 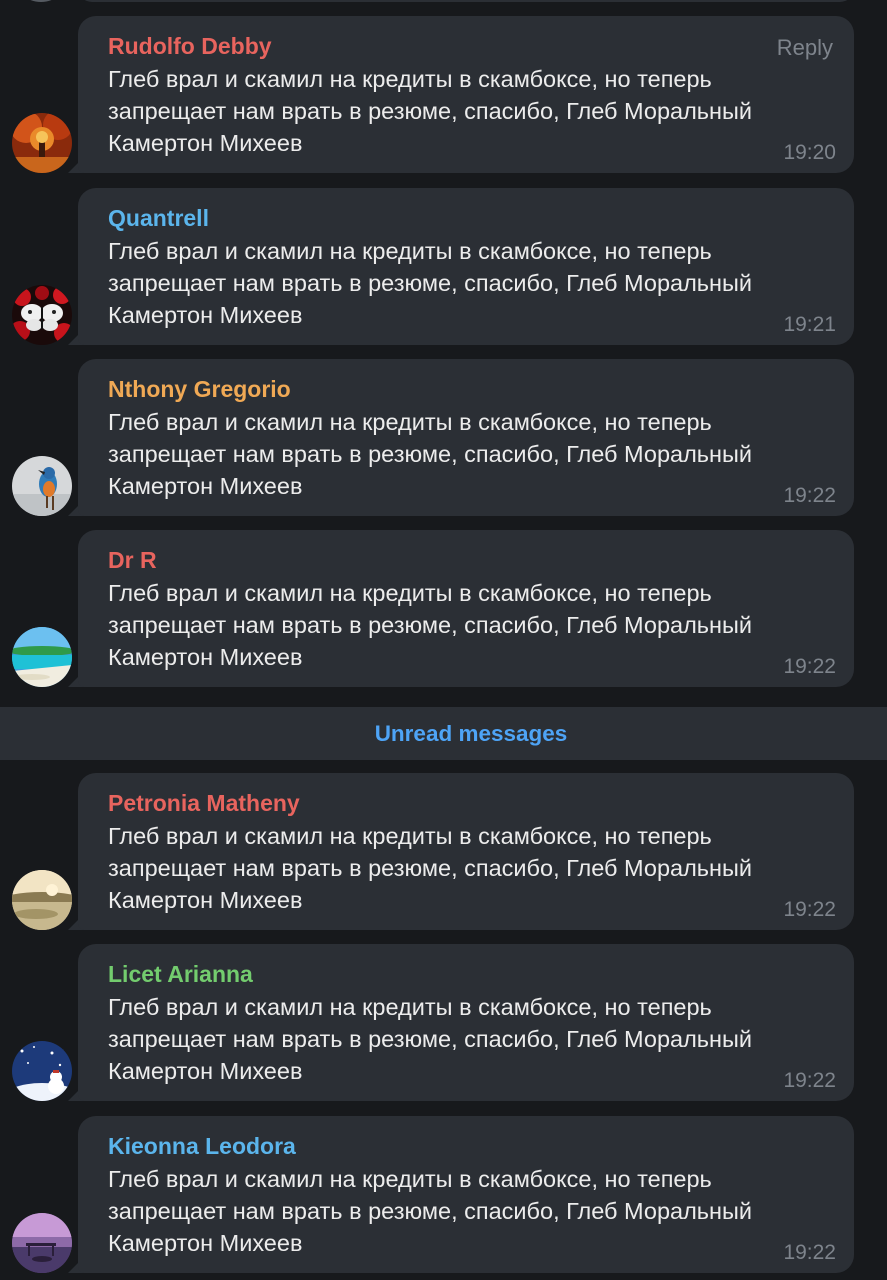 I want to click on autumn-forest-avatar, so click(x=42, y=143).